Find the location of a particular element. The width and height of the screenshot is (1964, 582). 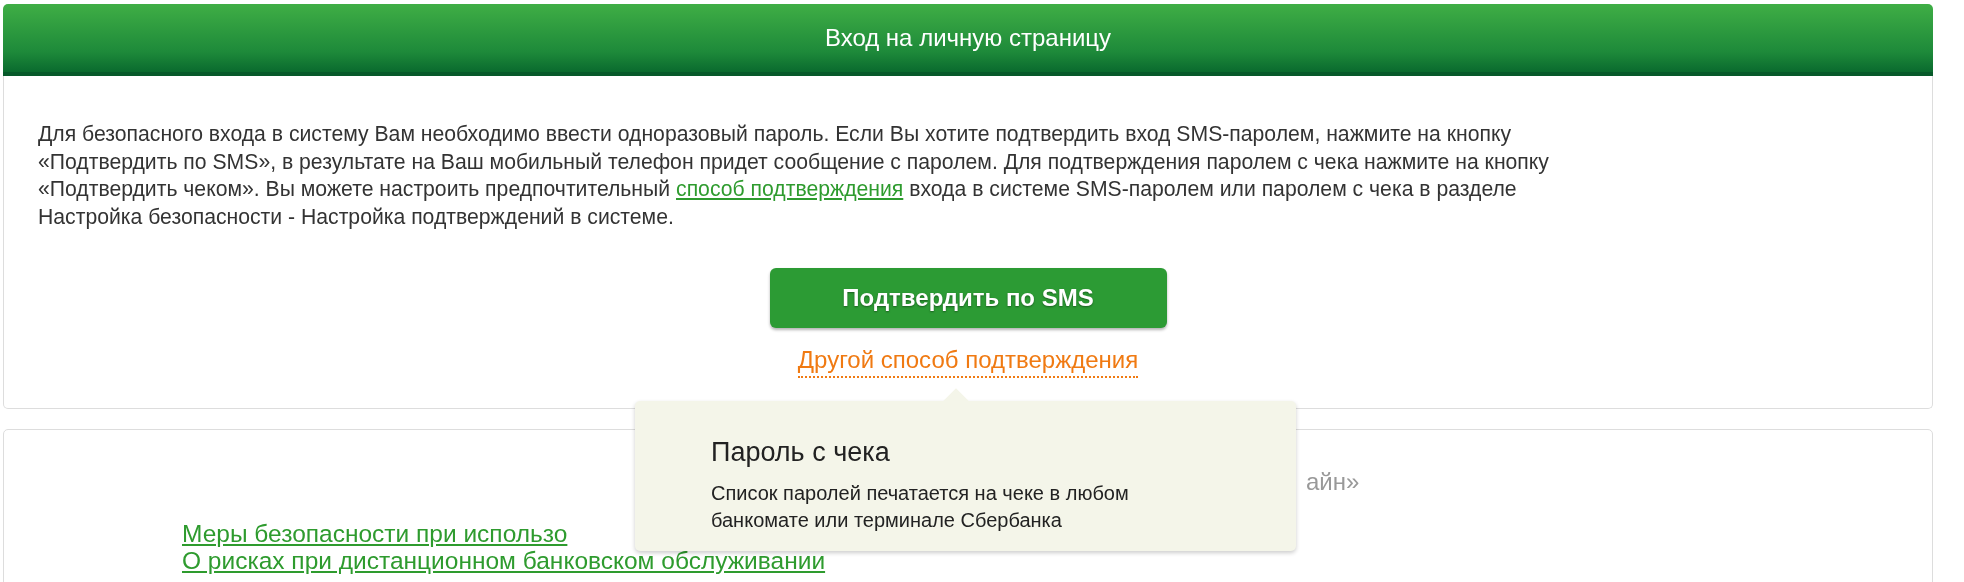

confirm-sms-button: Подтвердить по SMS is located at coordinates (968, 298).